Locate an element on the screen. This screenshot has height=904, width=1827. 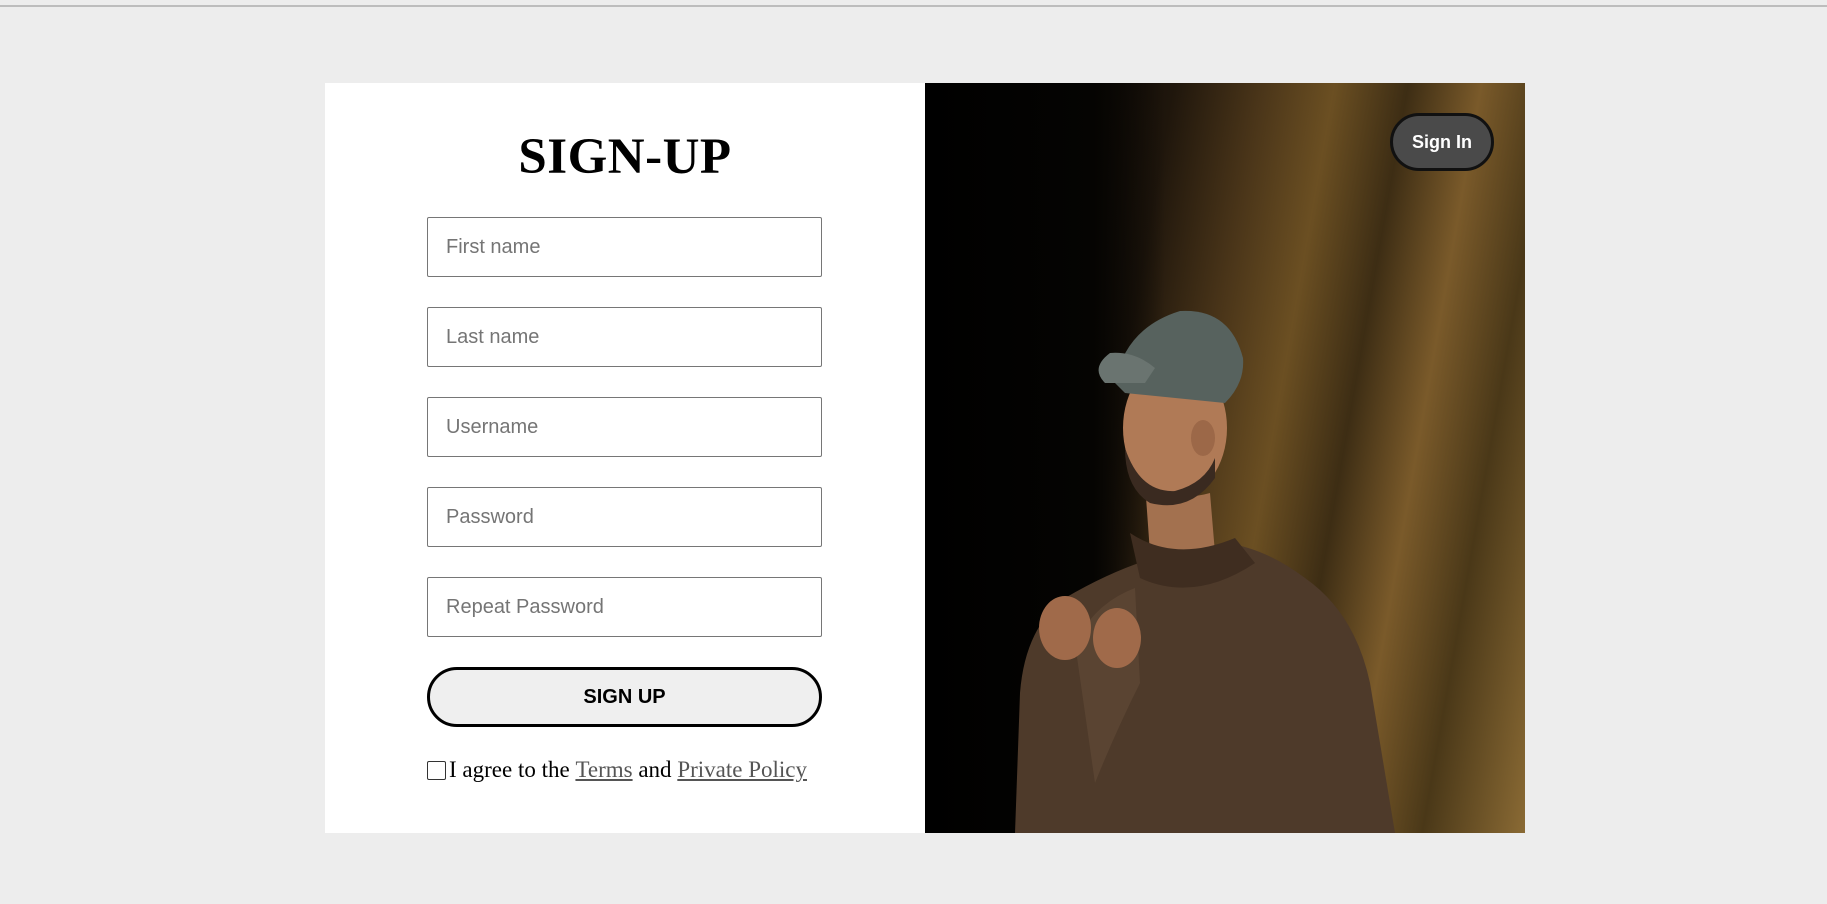
sign-in-button: Sign In is located at coordinates (1442, 142).